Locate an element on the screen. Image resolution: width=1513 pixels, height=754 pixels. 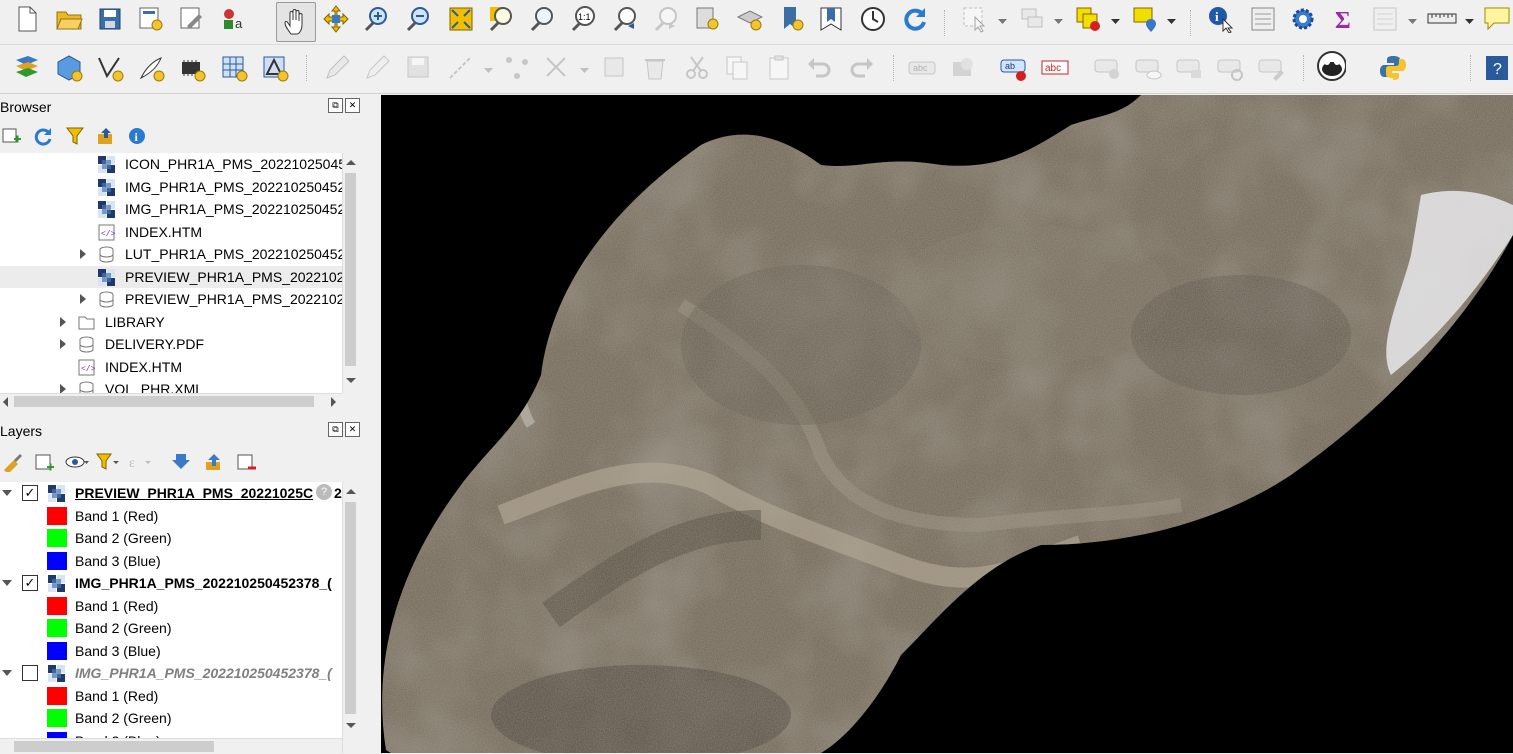
digitize-icon is located at coordinates (337, 68).